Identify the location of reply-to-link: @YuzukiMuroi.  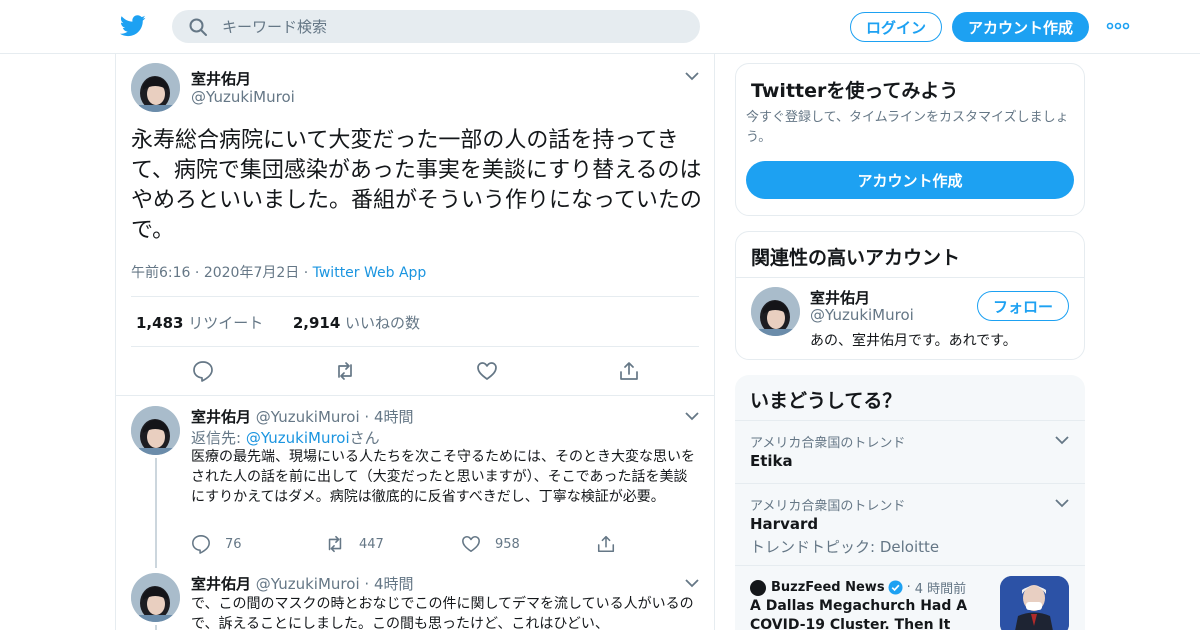
(298, 438).